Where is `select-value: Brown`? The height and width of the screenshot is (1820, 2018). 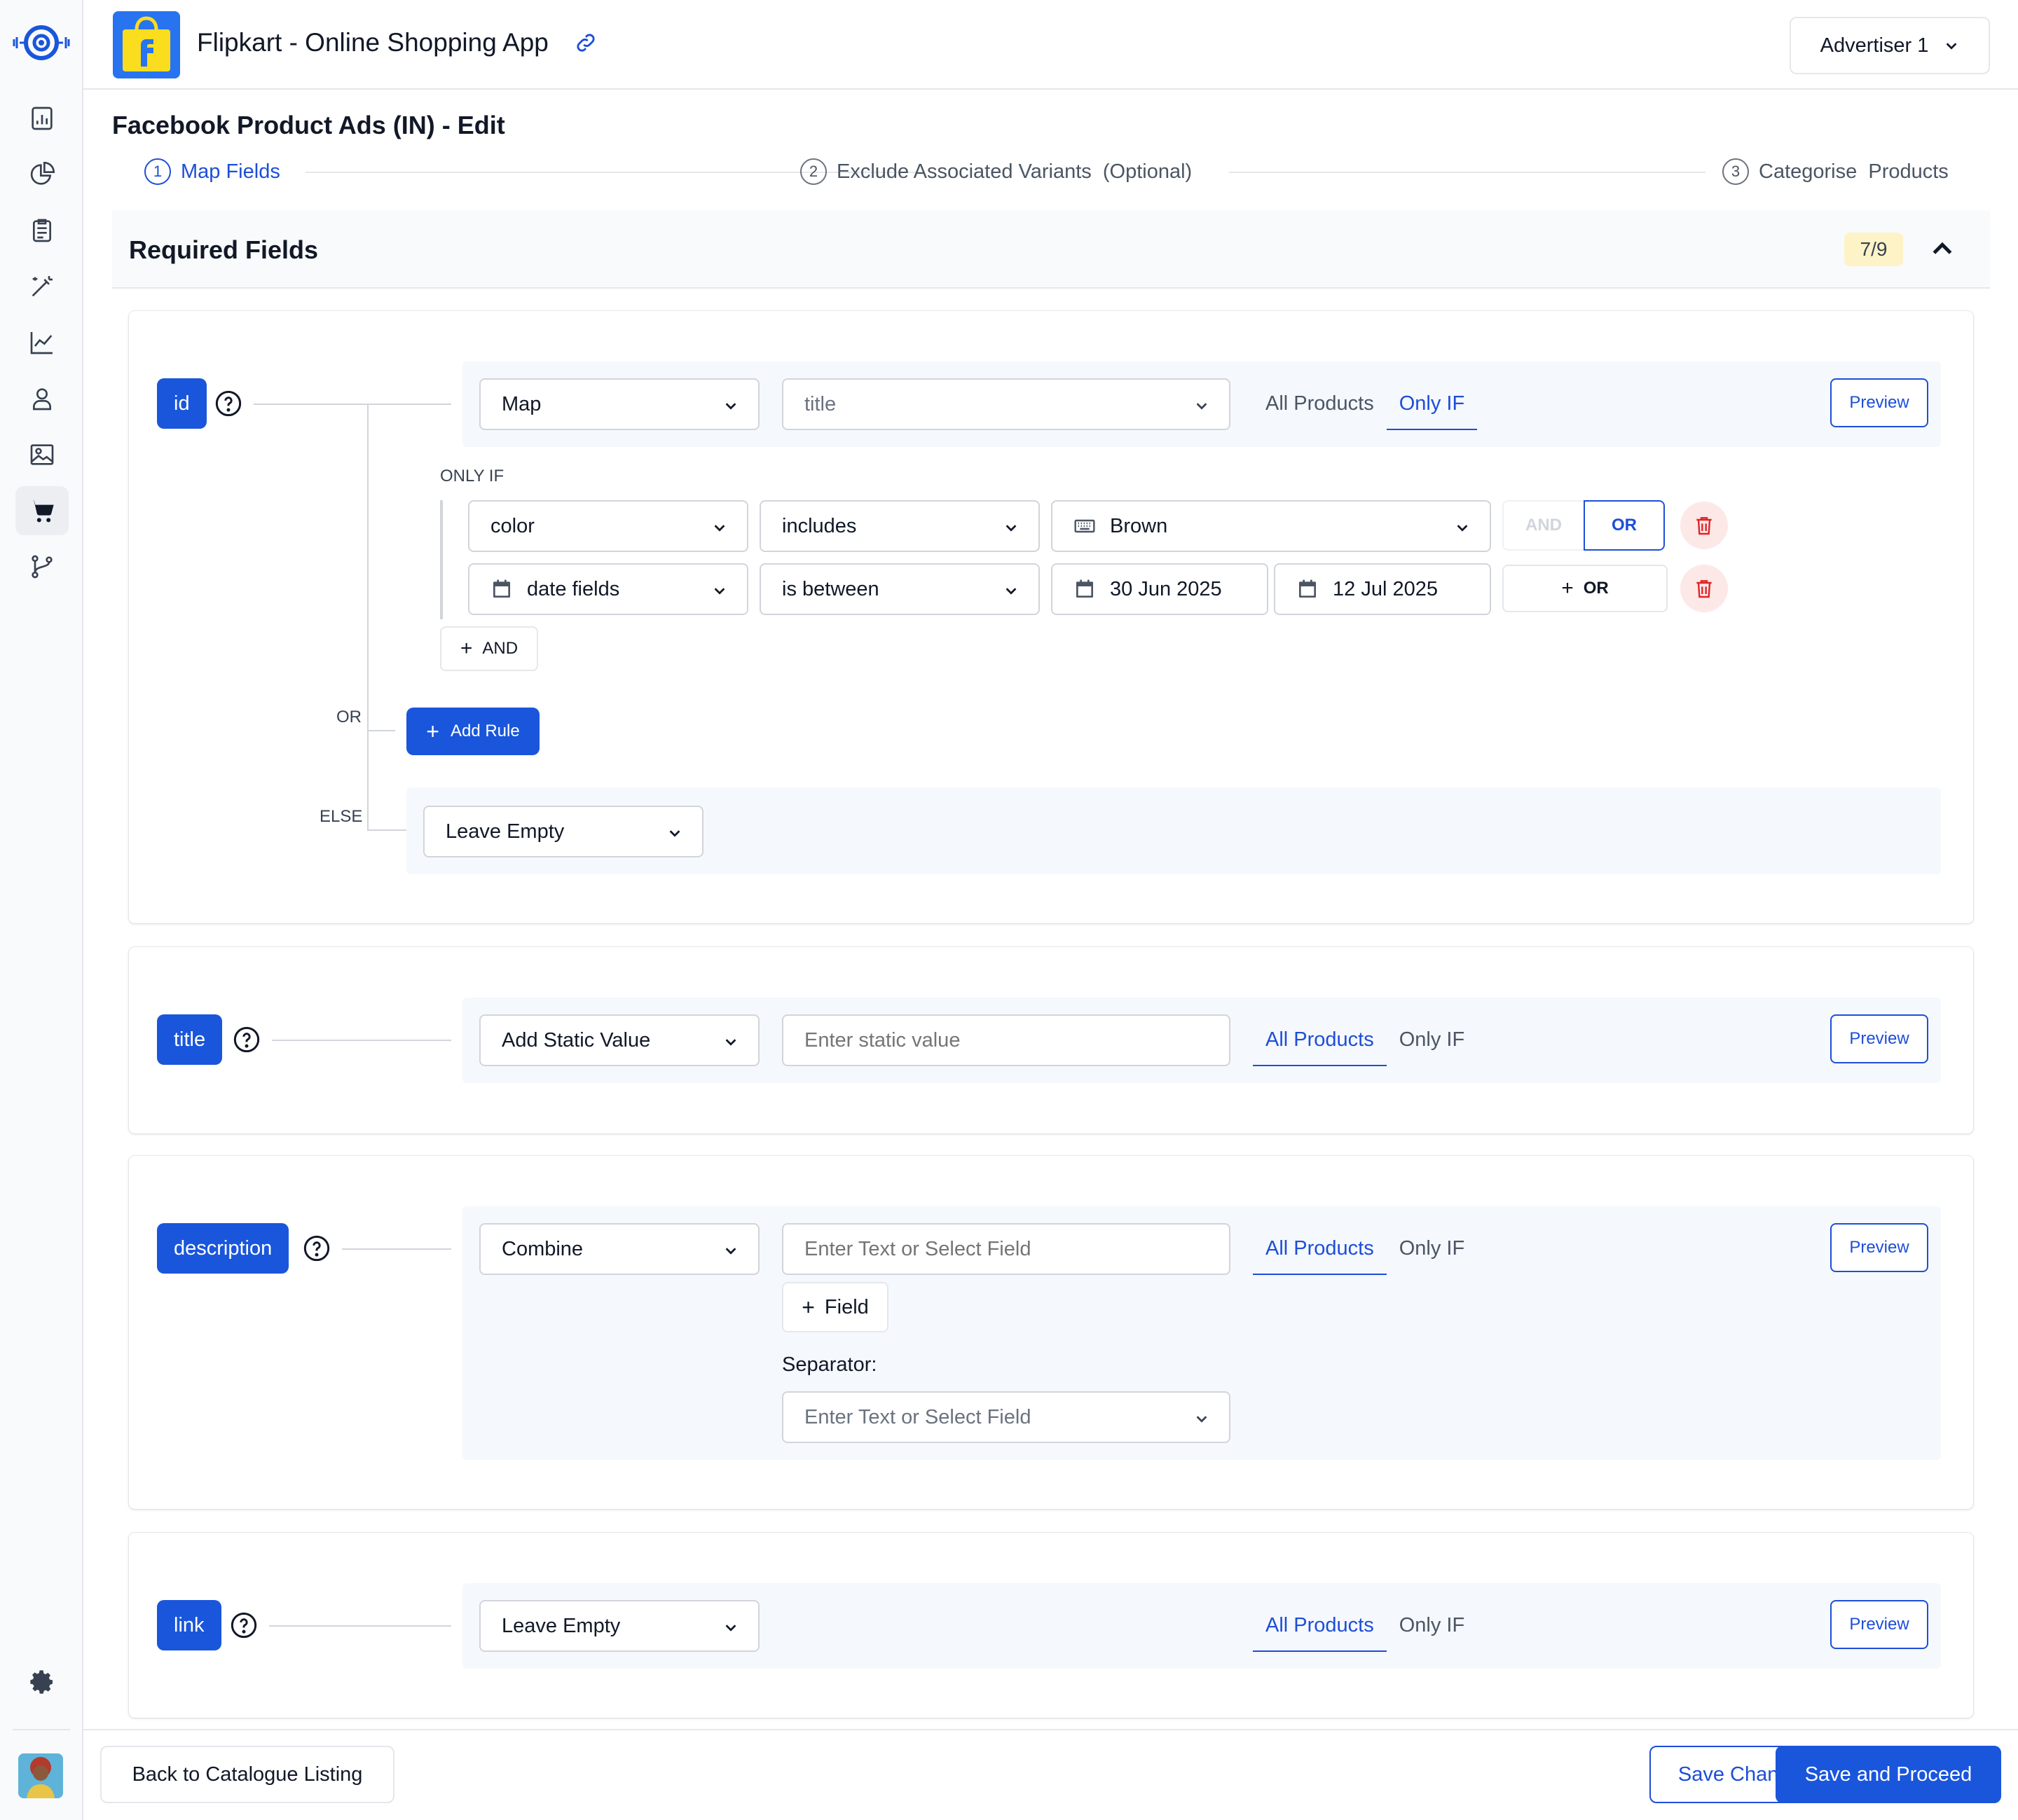 select-value: Brown is located at coordinates (1139, 525).